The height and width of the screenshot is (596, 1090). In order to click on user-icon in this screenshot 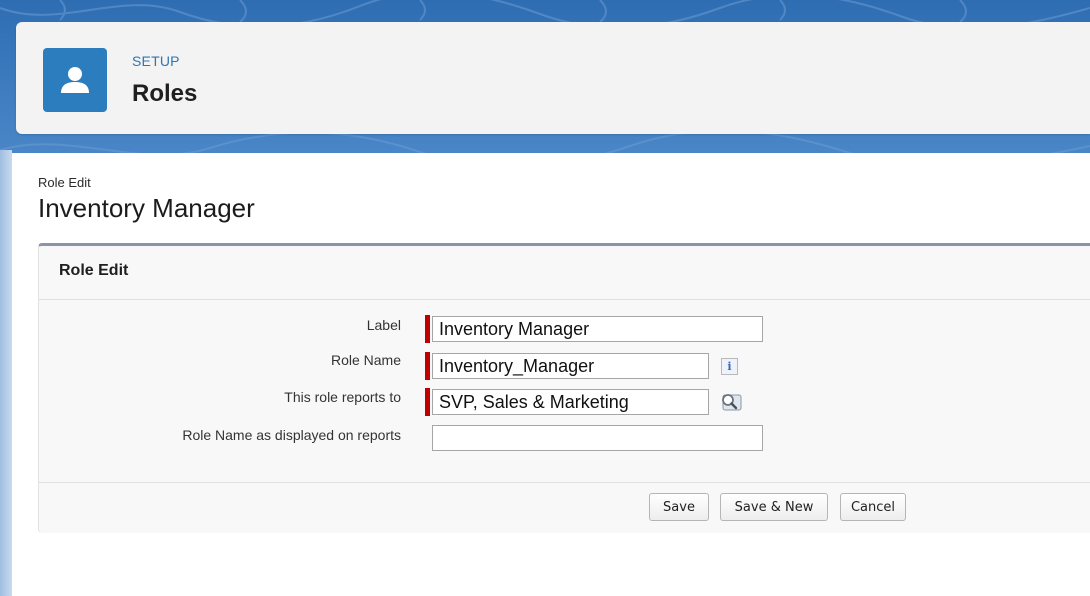, I will do `click(75, 80)`.